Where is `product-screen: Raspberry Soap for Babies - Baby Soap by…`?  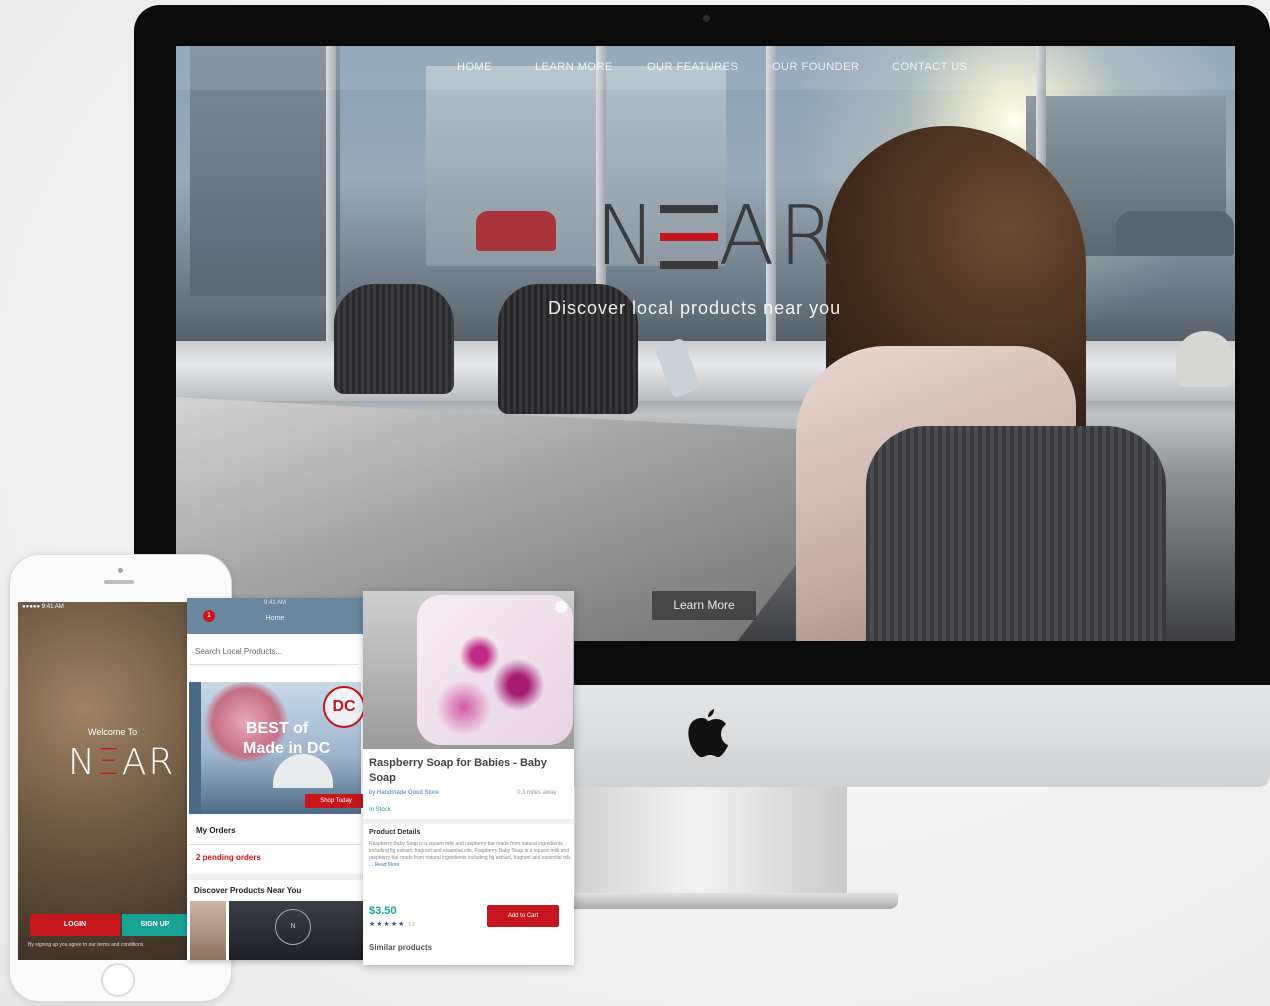
product-screen: Raspberry Soap for Babies - Baby Soap by… is located at coordinates (468, 778).